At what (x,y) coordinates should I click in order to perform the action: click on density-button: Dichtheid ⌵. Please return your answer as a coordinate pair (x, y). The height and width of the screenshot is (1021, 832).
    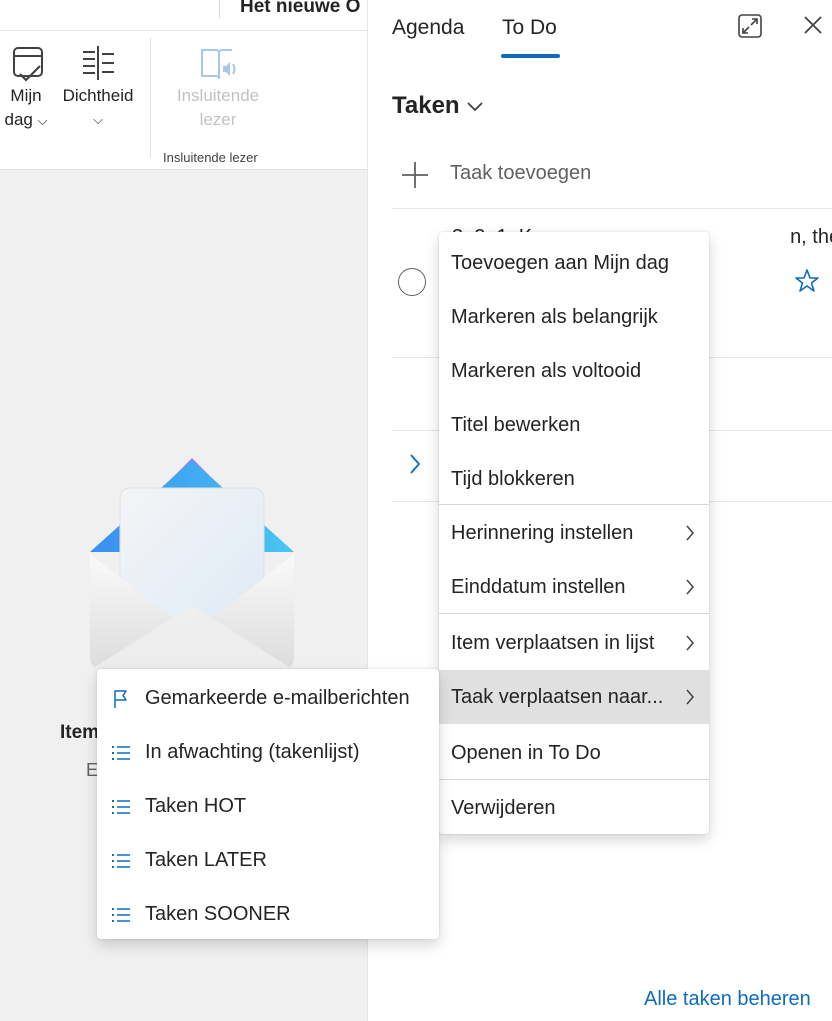
    Looking at the image, I should click on (98, 88).